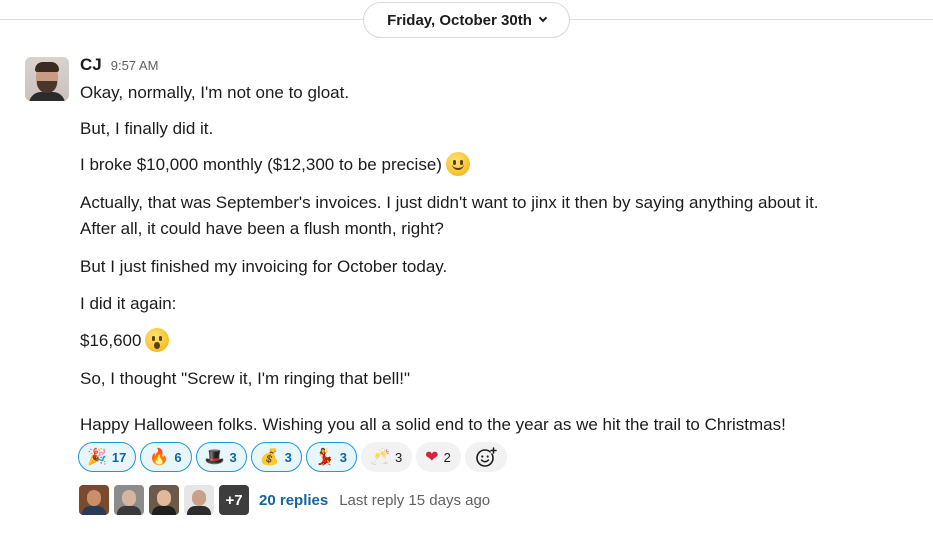 Image resolution: width=933 pixels, height=533 pixels. Describe the element at coordinates (415, 500) in the screenshot. I see `last-reply-text: Last reply 15 days ago` at that location.